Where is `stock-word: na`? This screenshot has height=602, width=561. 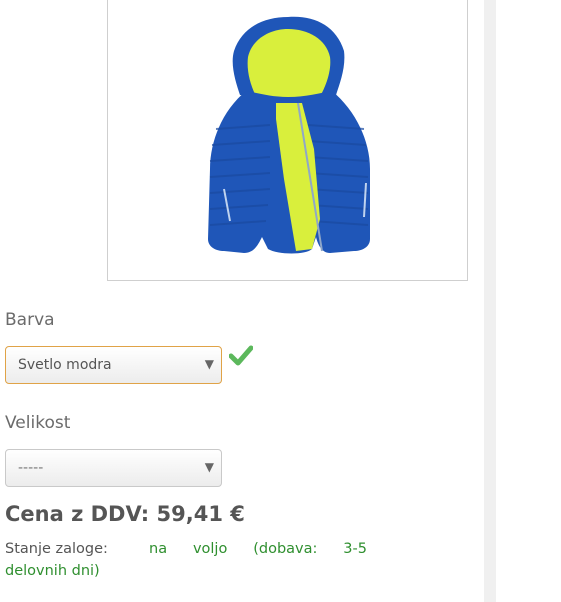 stock-word: na is located at coordinates (158, 549).